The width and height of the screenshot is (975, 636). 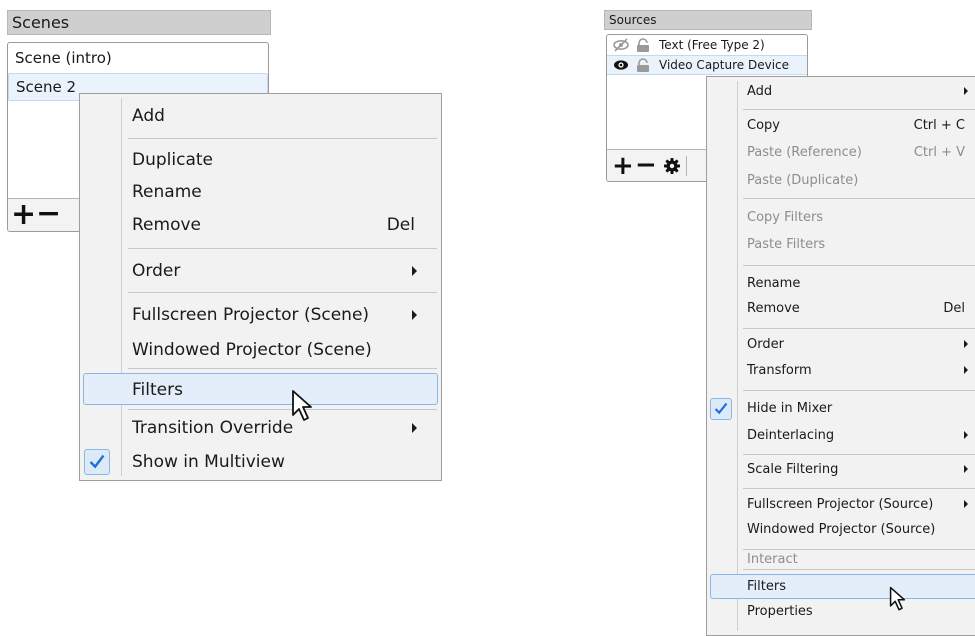 What do you see at coordinates (621, 45) in the screenshot?
I see `eye-hidden-icon` at bounding box center [621, 45].